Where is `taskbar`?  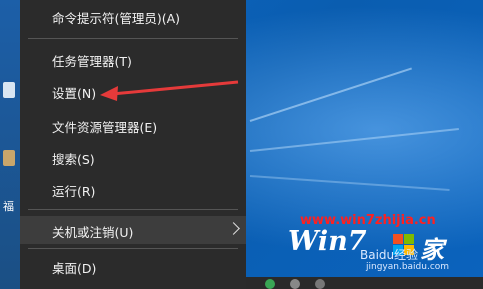 taskbar is located at coordinates (364, 283).